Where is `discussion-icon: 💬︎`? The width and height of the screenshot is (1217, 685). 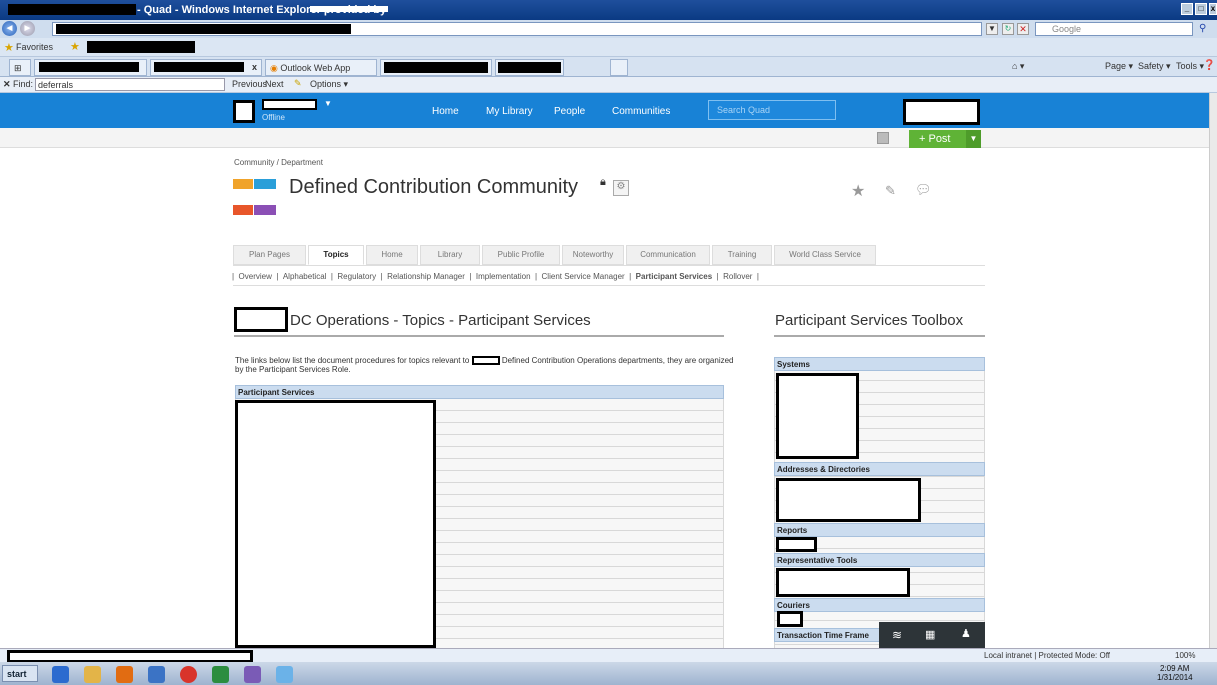
discussion-icon: 💬︎ is located at coordinates (923, 190).